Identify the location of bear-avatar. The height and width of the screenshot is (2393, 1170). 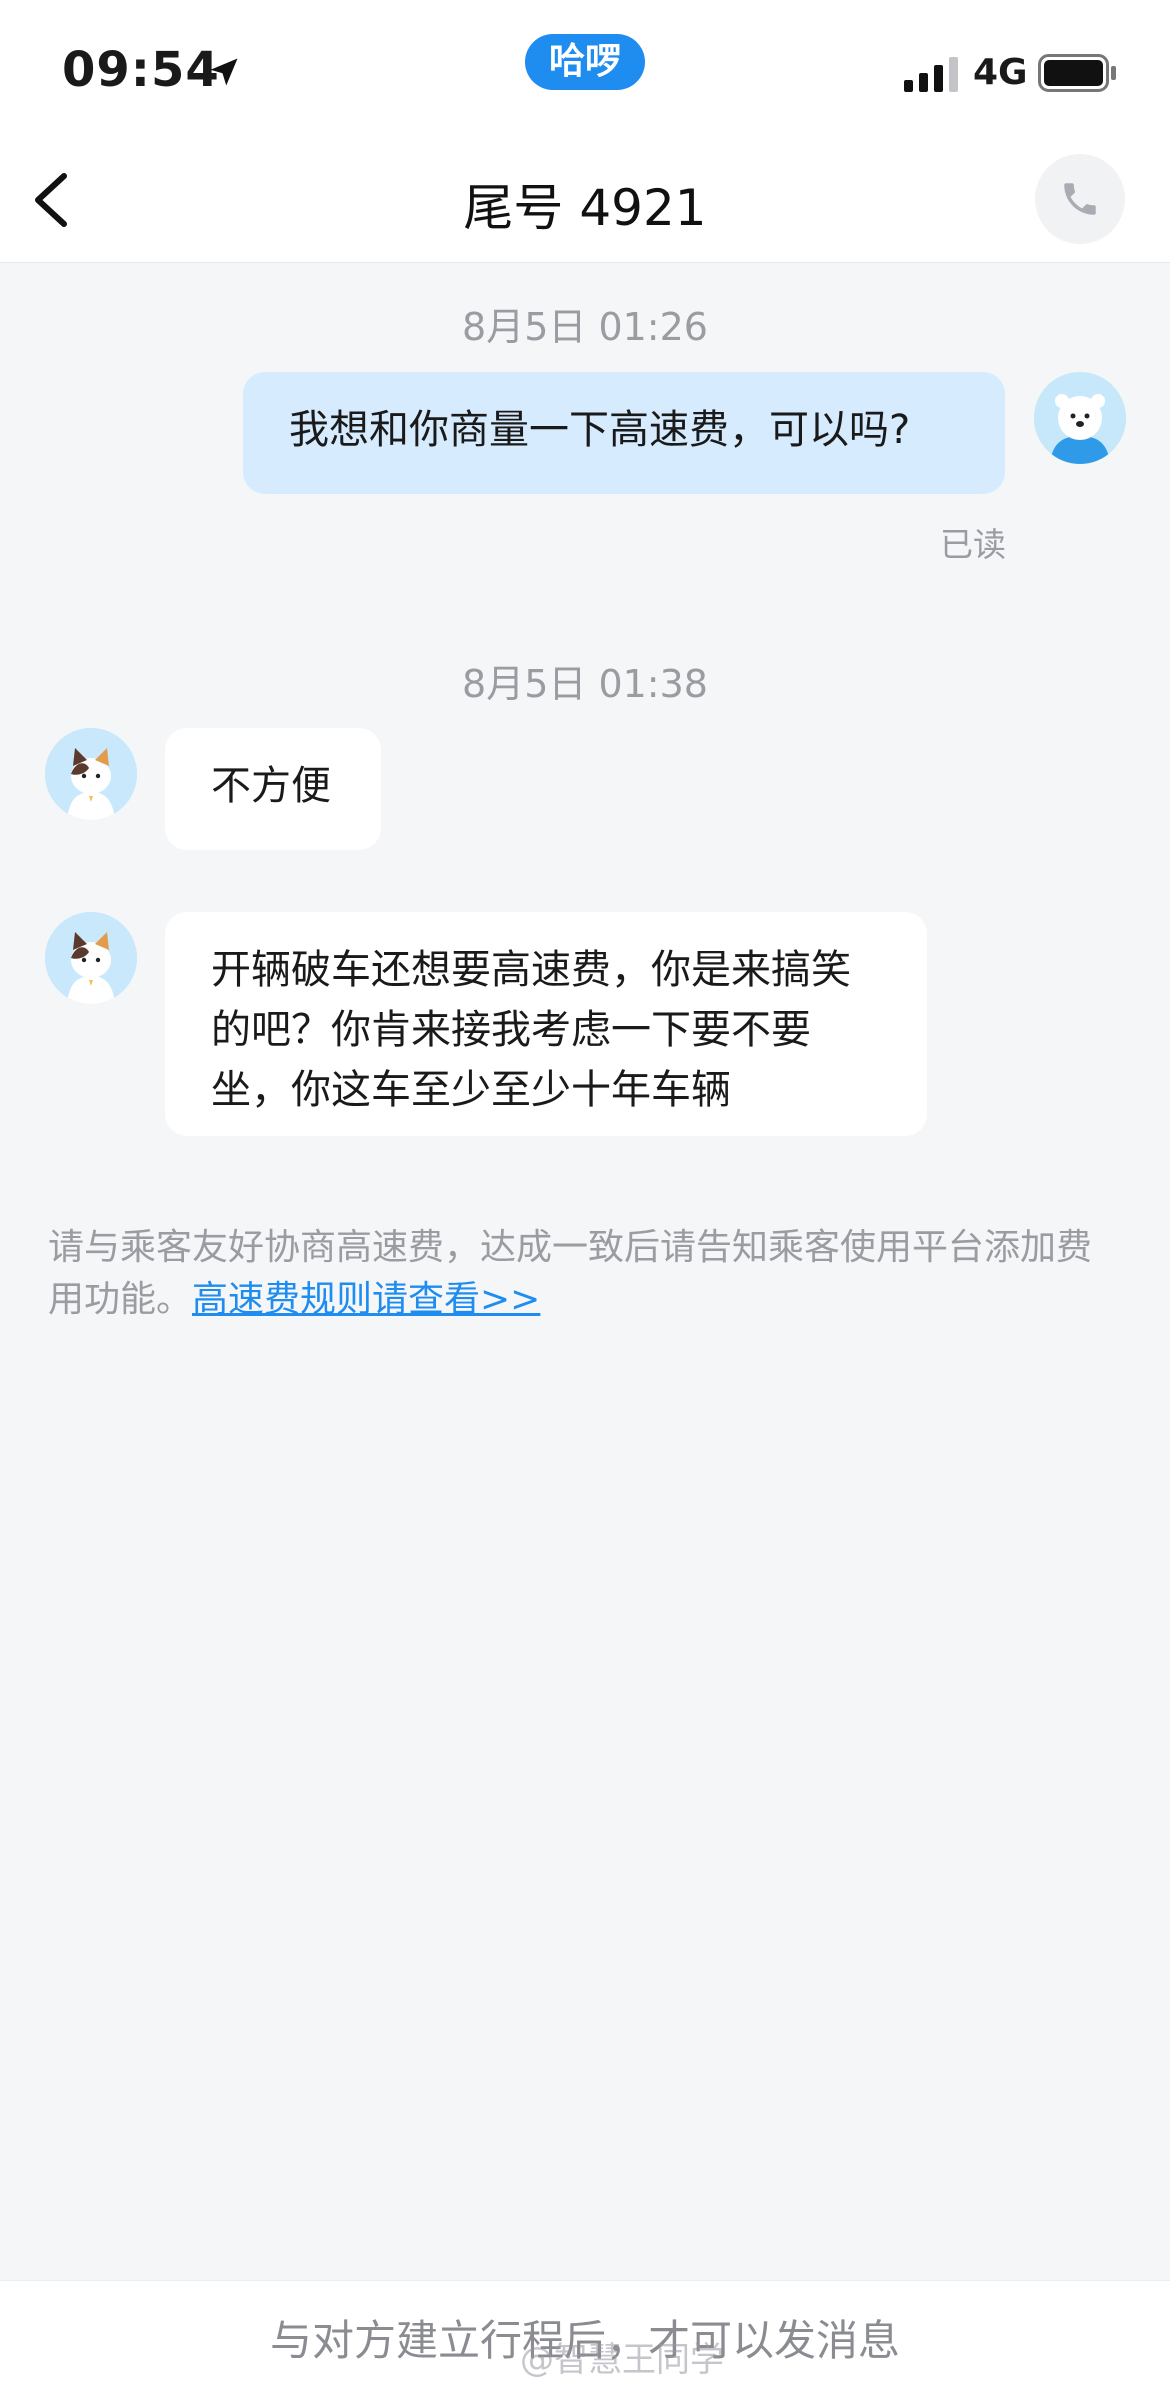
(1080, 418).